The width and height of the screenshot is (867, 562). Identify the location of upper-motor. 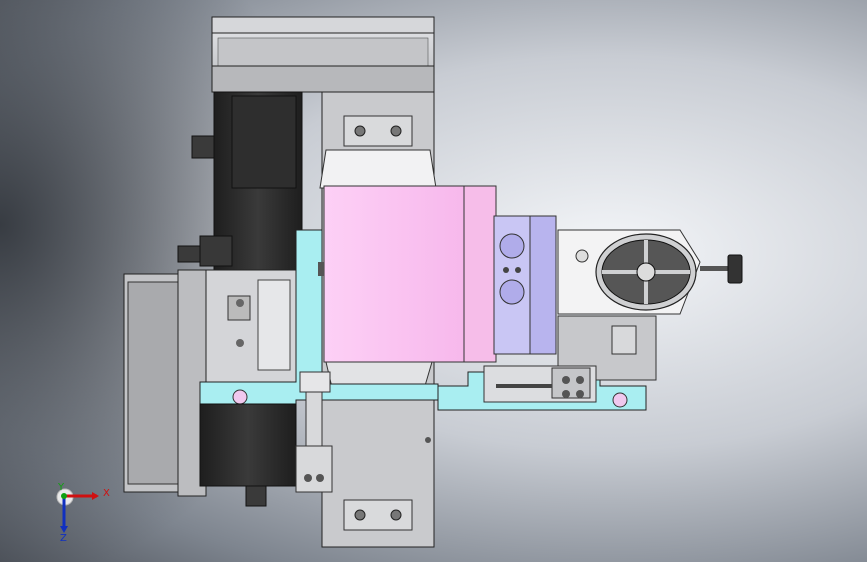
(240, 181).